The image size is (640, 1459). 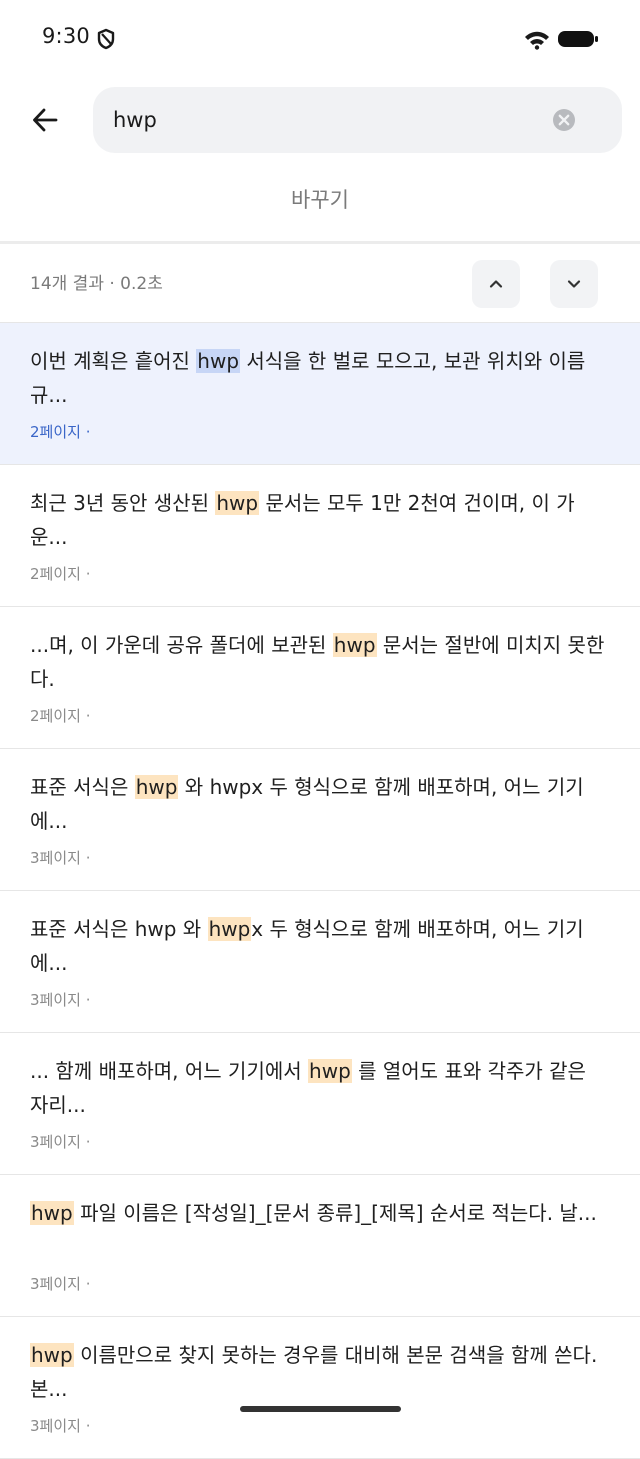 I want to click on chevron-down-icon, so click(x=574, y=284).